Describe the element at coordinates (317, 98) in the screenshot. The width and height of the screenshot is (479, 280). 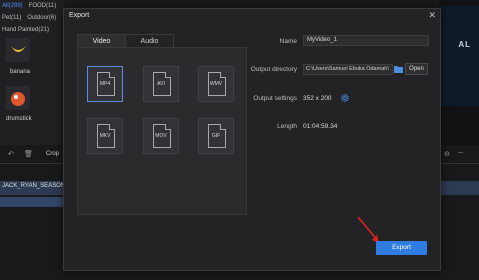
I see `output-settings-value: 352 x 200` at that location.